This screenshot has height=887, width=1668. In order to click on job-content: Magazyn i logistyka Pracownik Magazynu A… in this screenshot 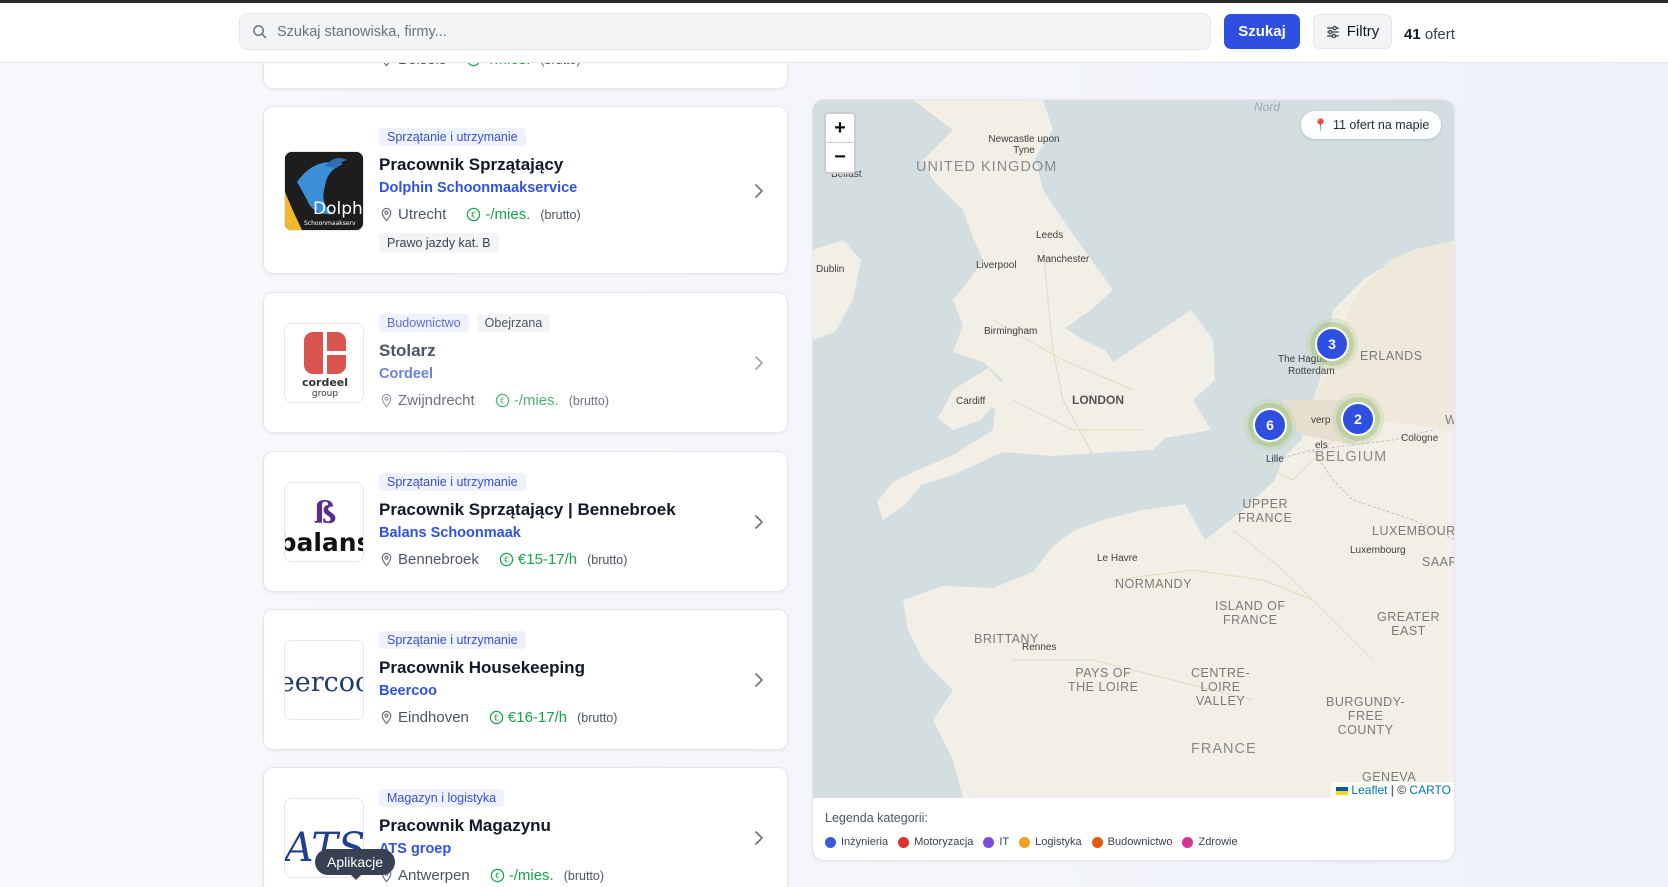, I will do `click(558, 836)`.